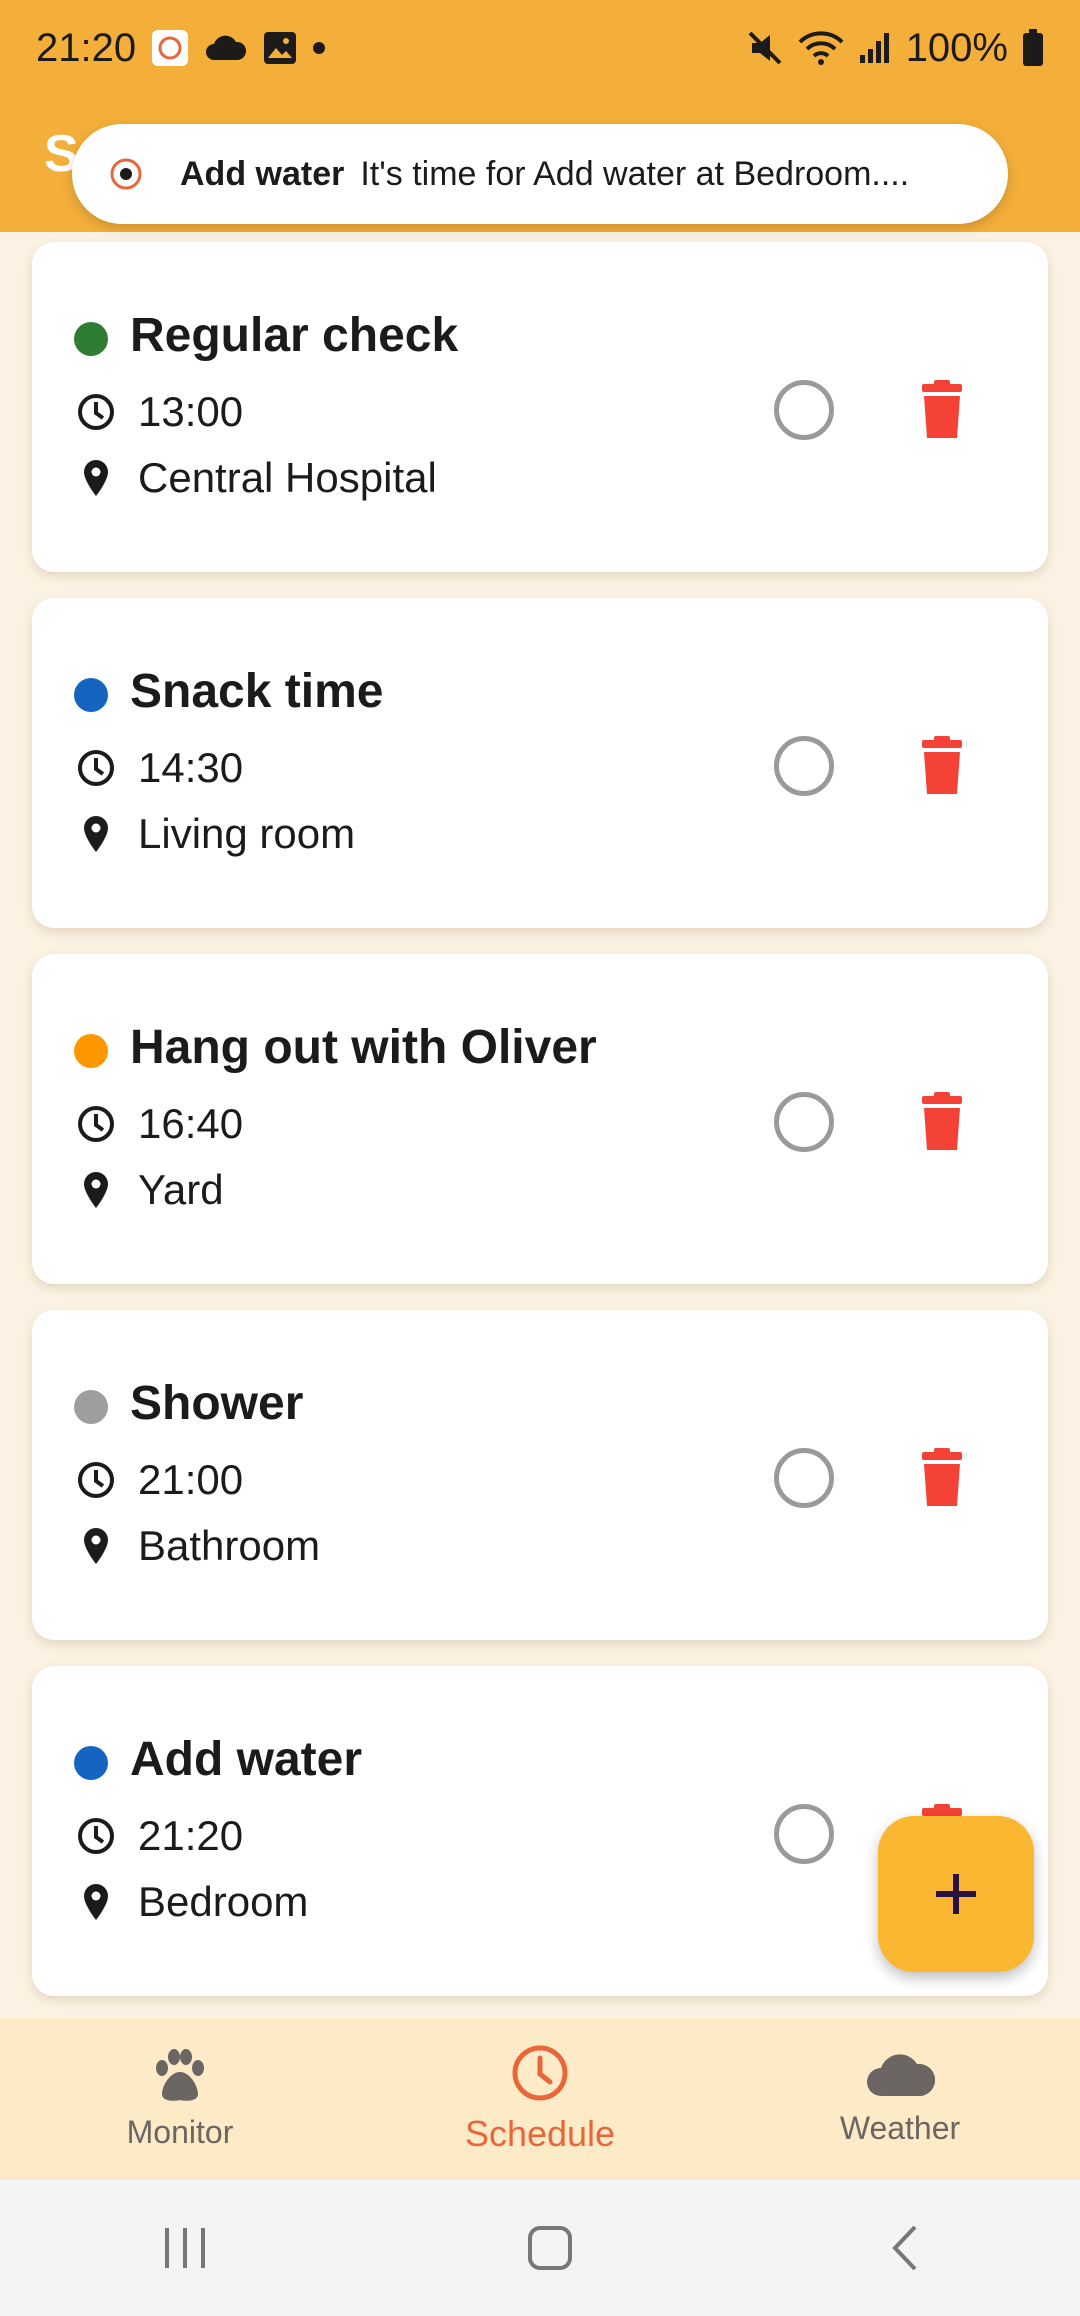  I want to click on task-title: Snack time, so click(257, 691).